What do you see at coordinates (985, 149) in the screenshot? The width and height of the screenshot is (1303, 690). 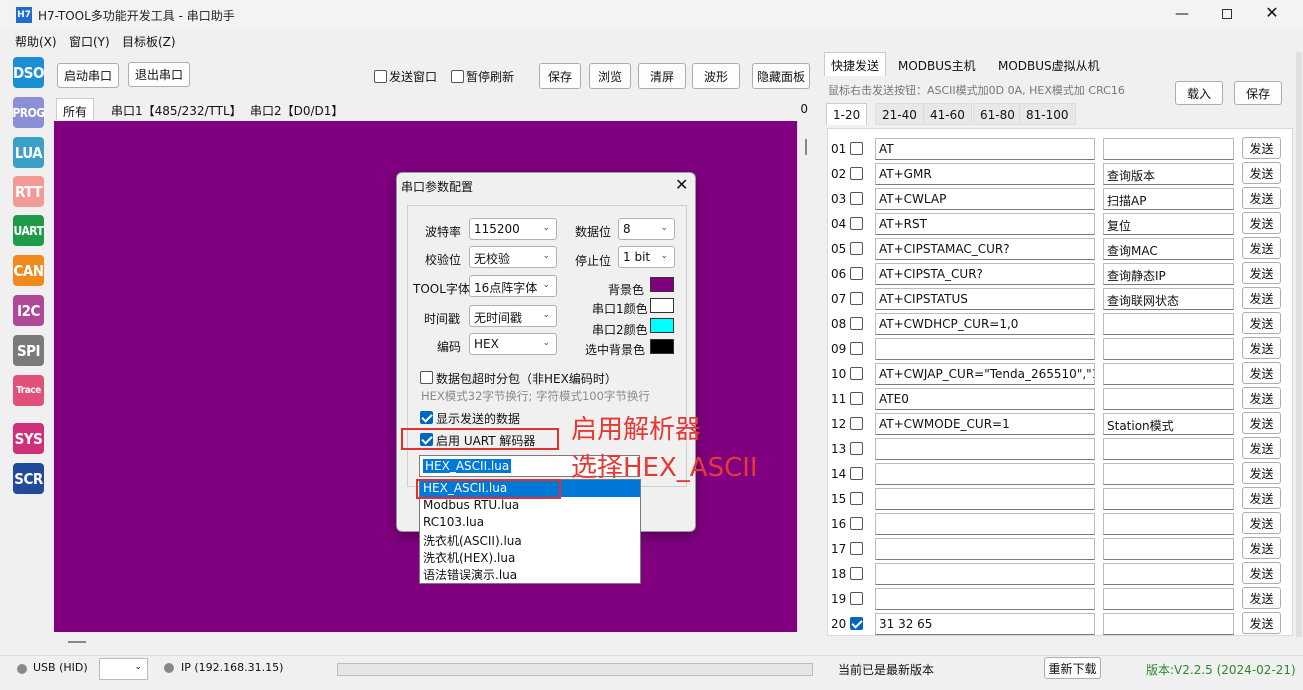 I see `row-command-input: AT` at bounding box center [985, 149].